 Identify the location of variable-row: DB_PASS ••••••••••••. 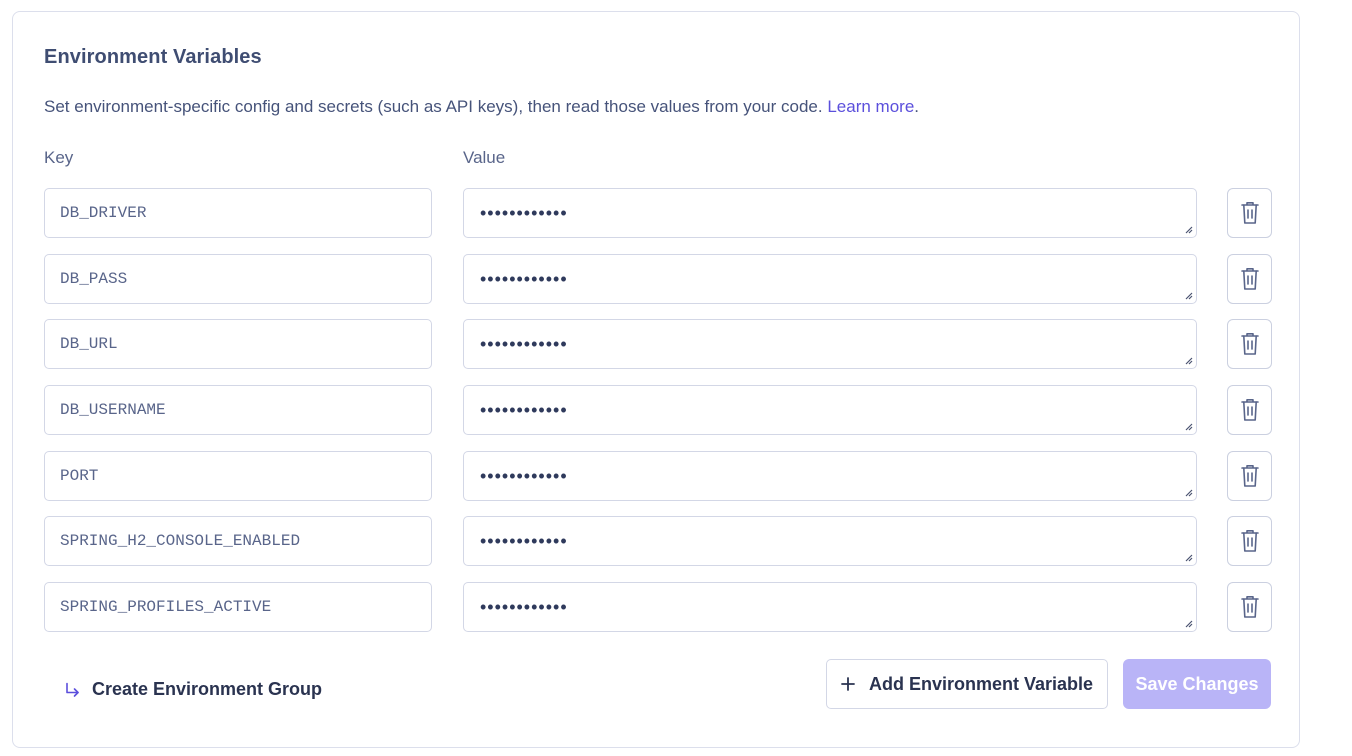
(658, 279).